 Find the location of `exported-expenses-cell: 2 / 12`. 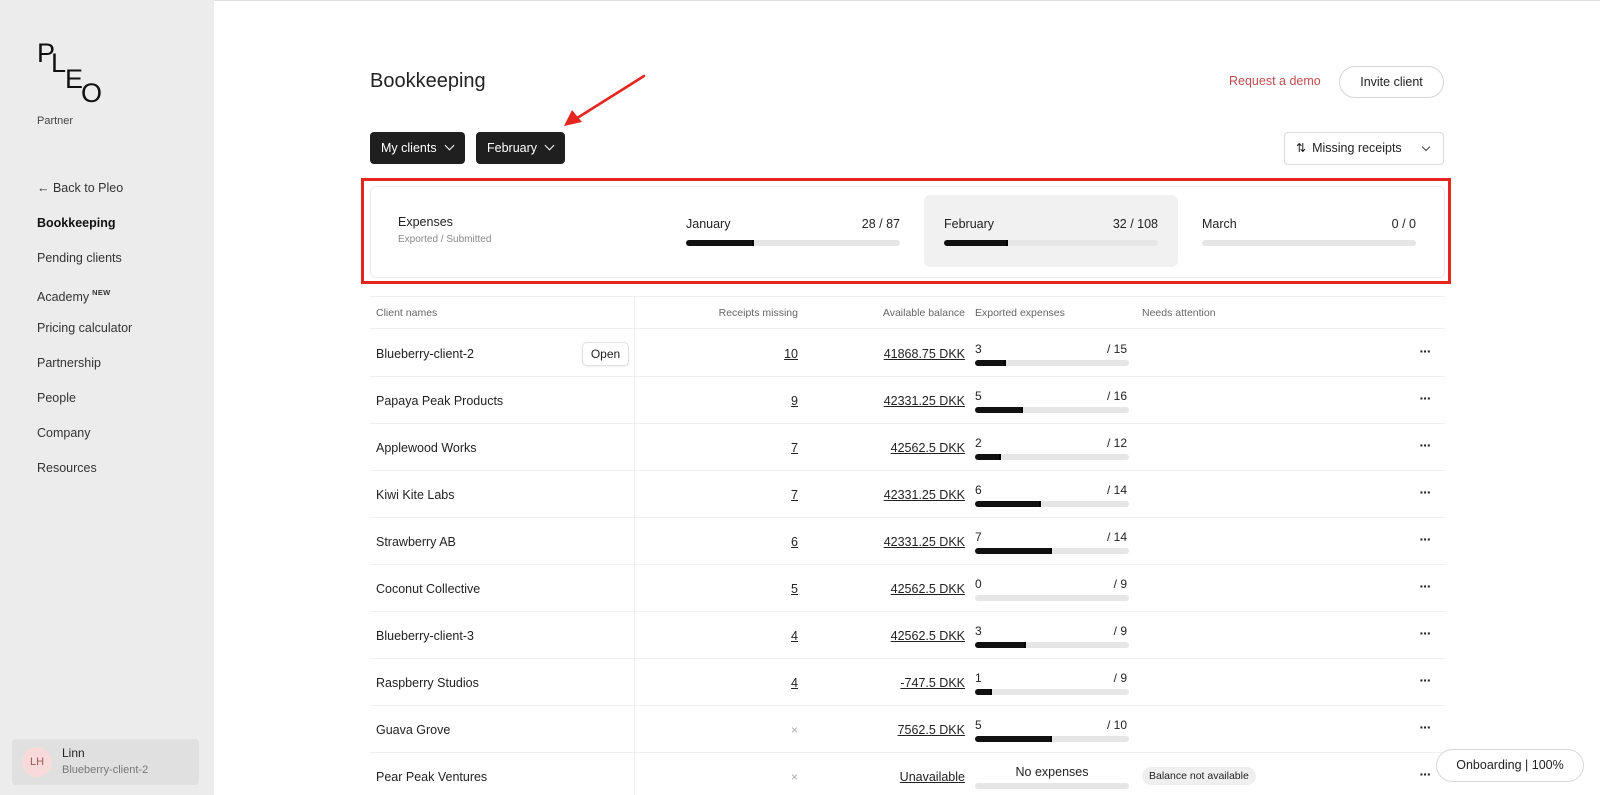

exported-expenses-cell: 2 / 12 is located at coordinates (1052, 450).